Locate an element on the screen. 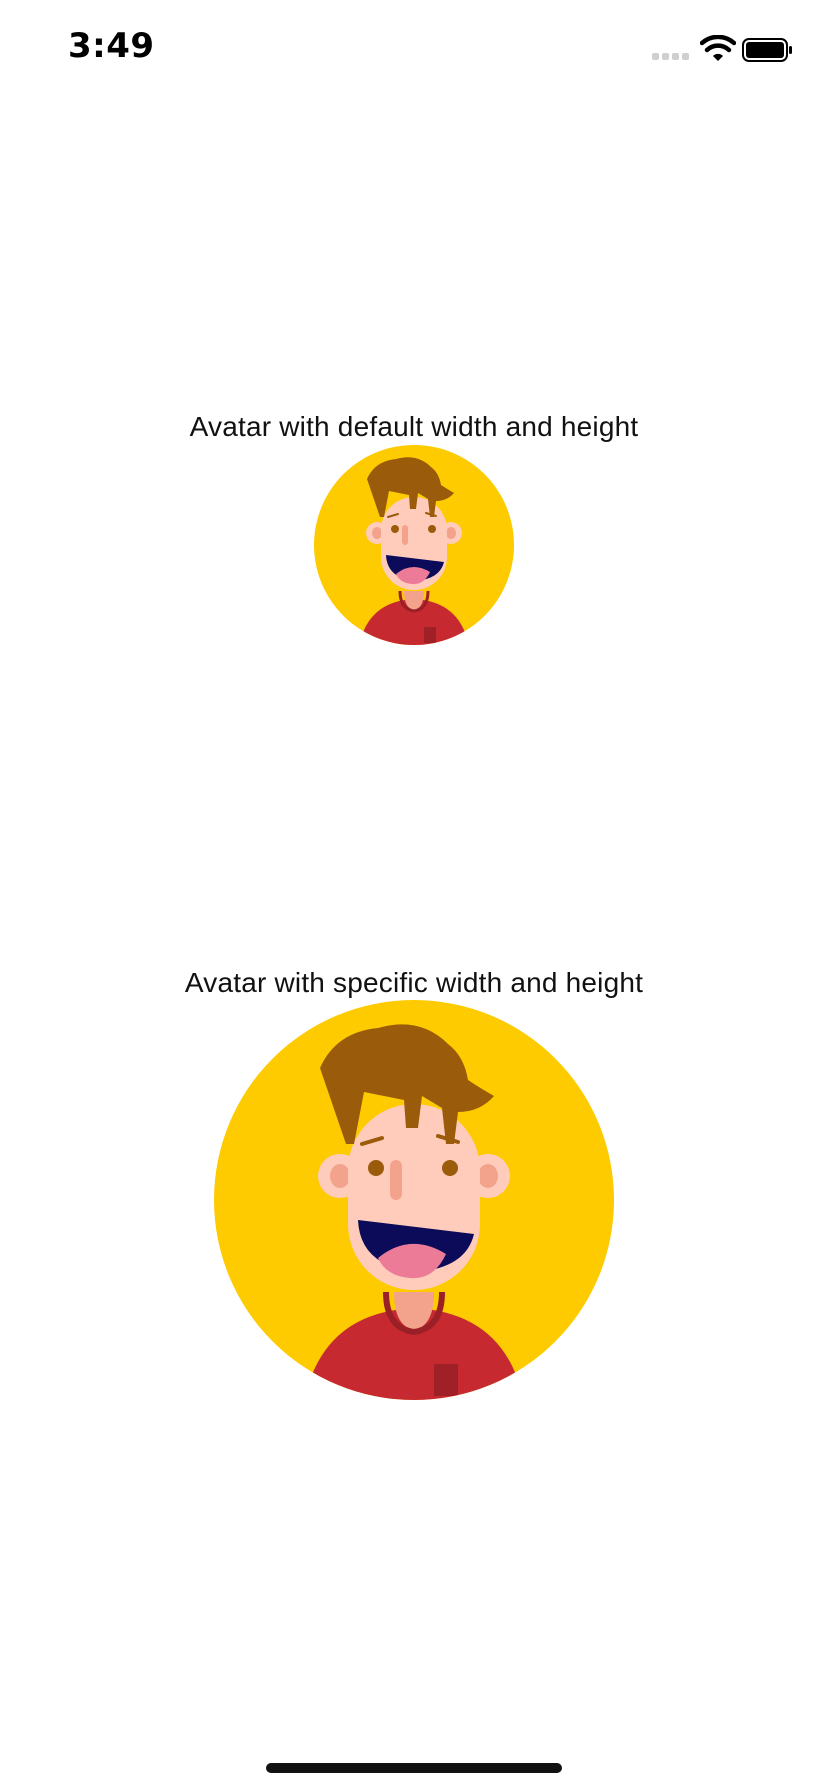 Image resolution: width=828 pixels, height=1792 pixels. battery-icon is located at coordinates (767, 50).